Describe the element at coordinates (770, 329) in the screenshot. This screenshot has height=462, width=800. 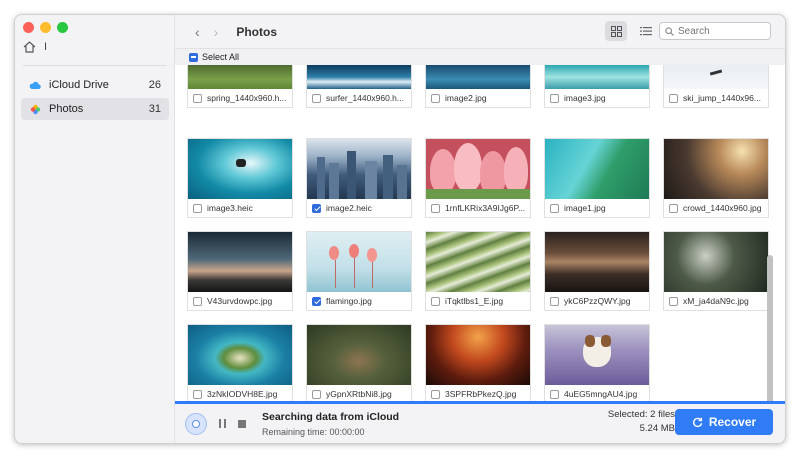
I see `scrollbar-thumb` at that location.